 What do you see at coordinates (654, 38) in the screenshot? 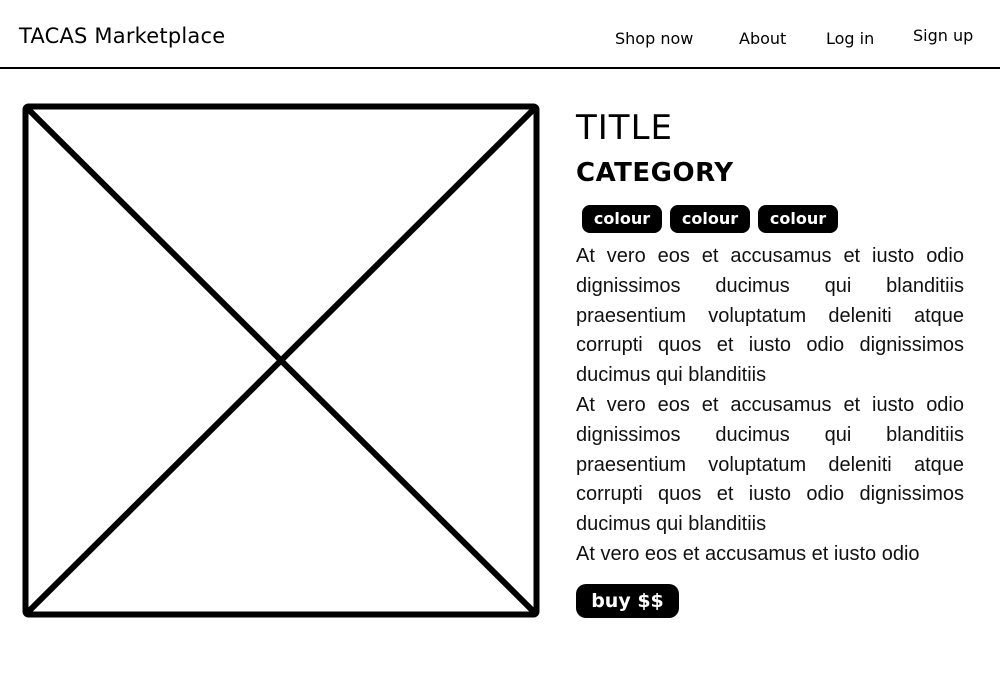
I see `nav-shop-now: Shop now` at bounding box center [654, 38].